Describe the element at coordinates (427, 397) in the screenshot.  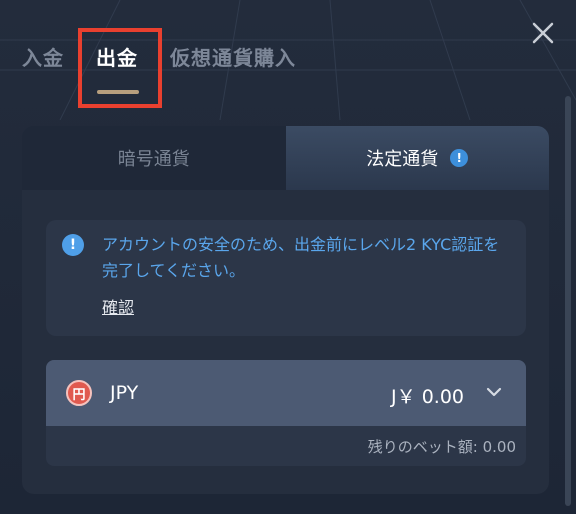
I see `currency-amount: J￥ 0.00` at that location.